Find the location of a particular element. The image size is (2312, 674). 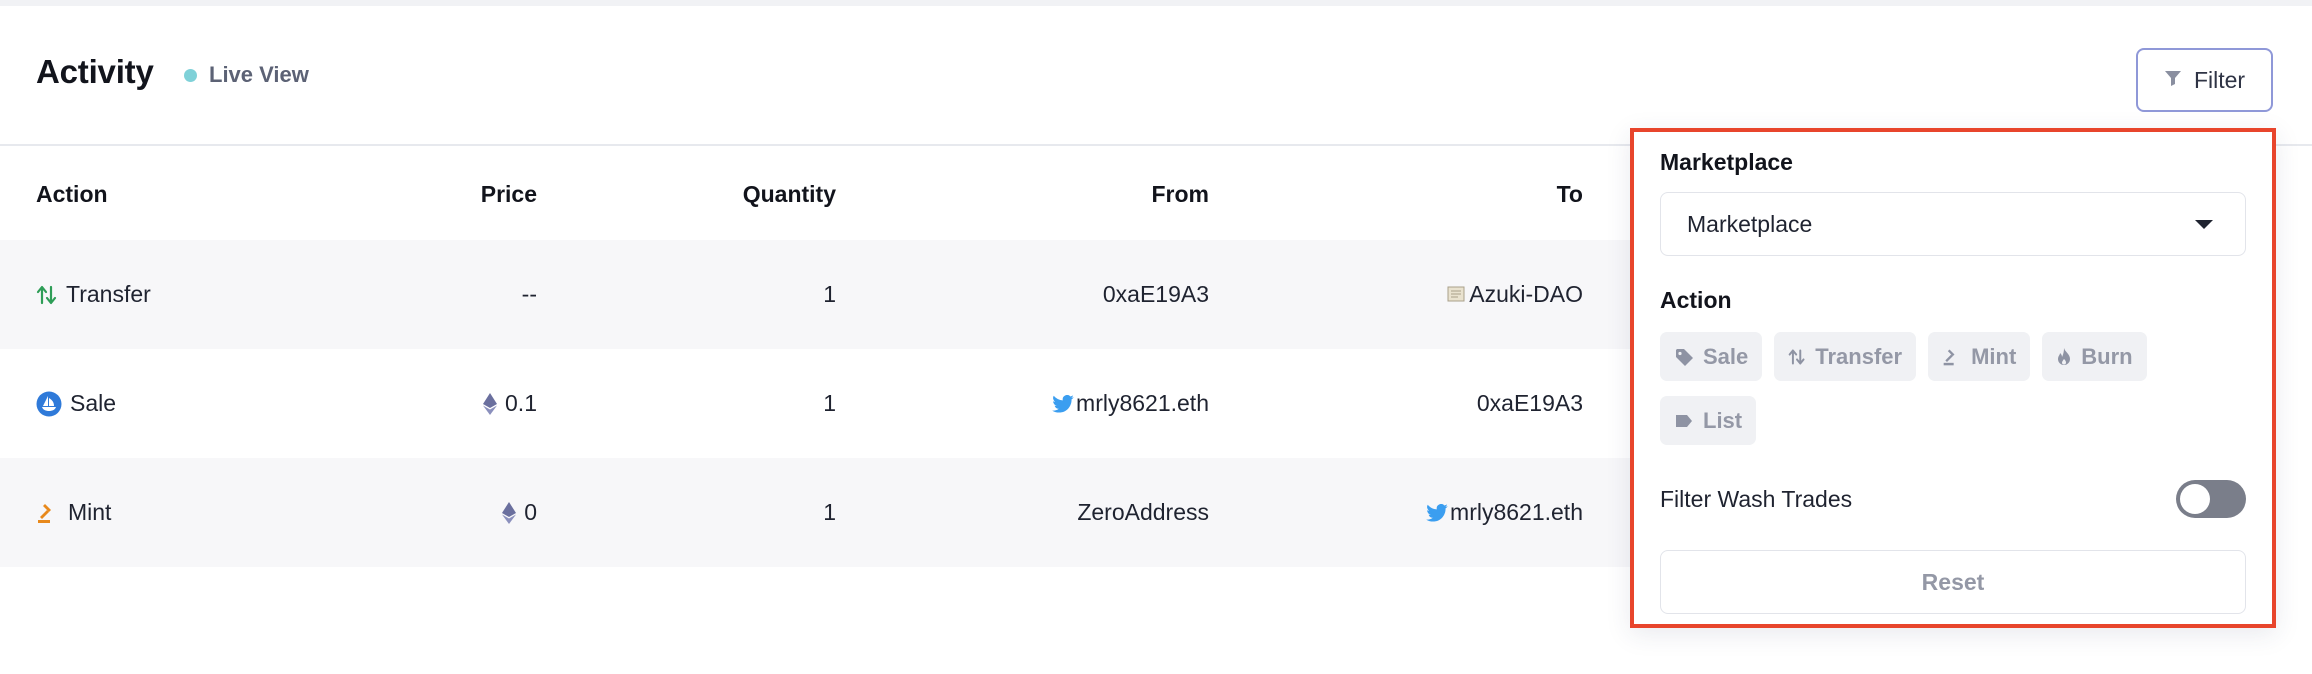

page-title: Activity is located at coordinates (95, 71).